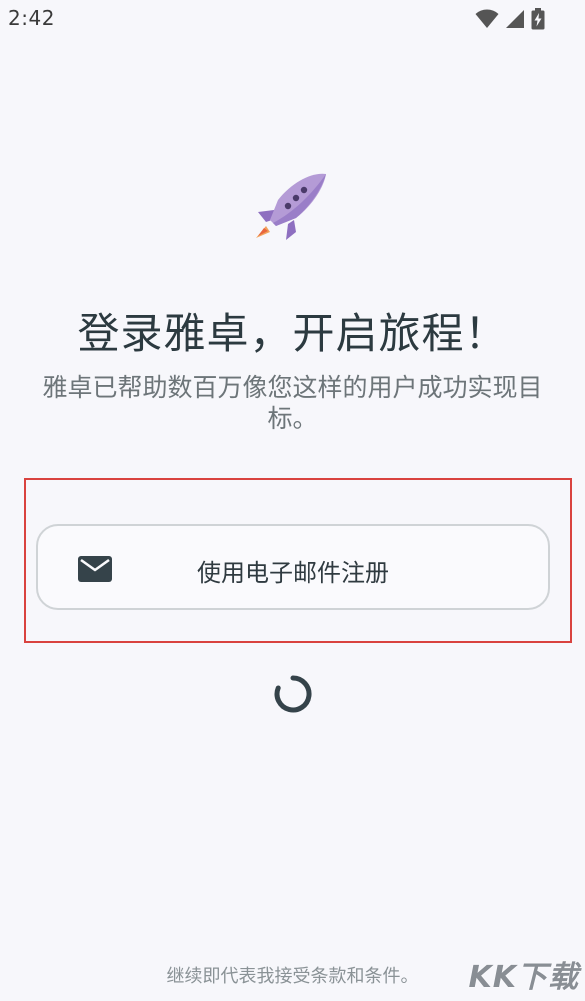  I want to click on page-title: 登录雅卓，开启旅程！, so click(292, 333).